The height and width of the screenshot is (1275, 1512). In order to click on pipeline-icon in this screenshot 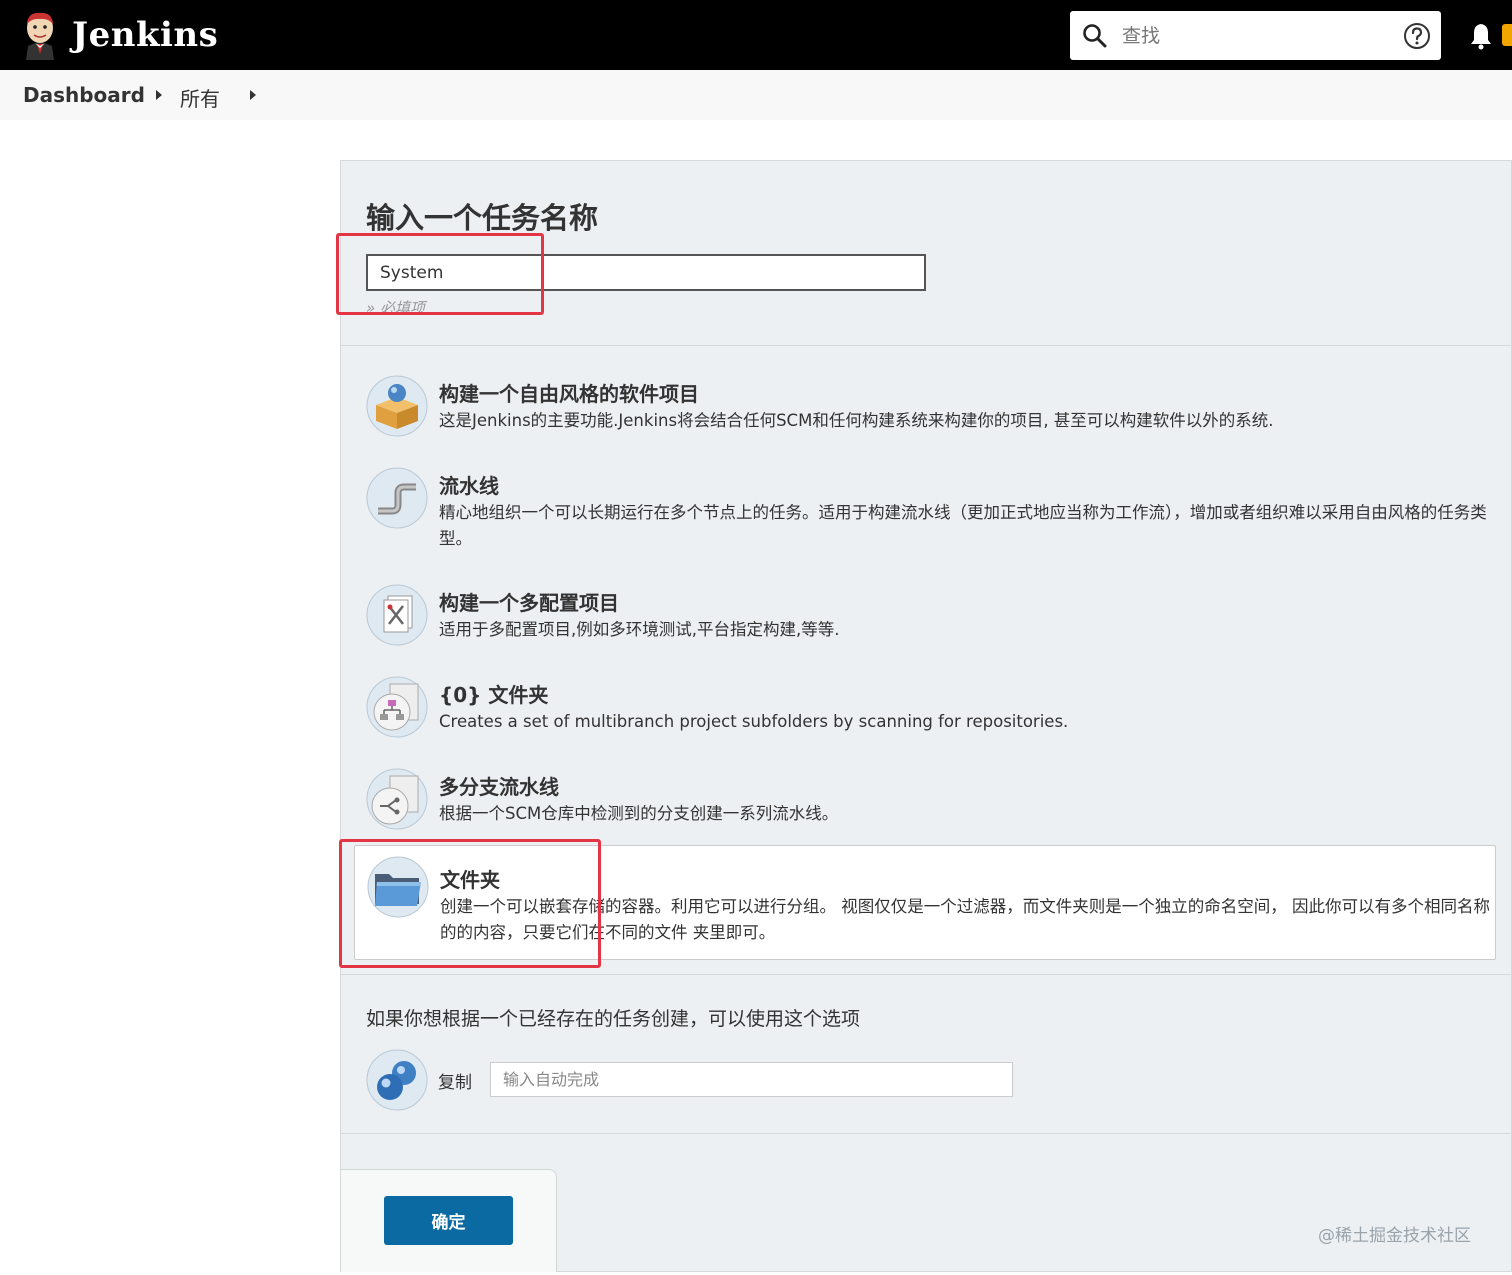, I will do `click(397, 498)`.